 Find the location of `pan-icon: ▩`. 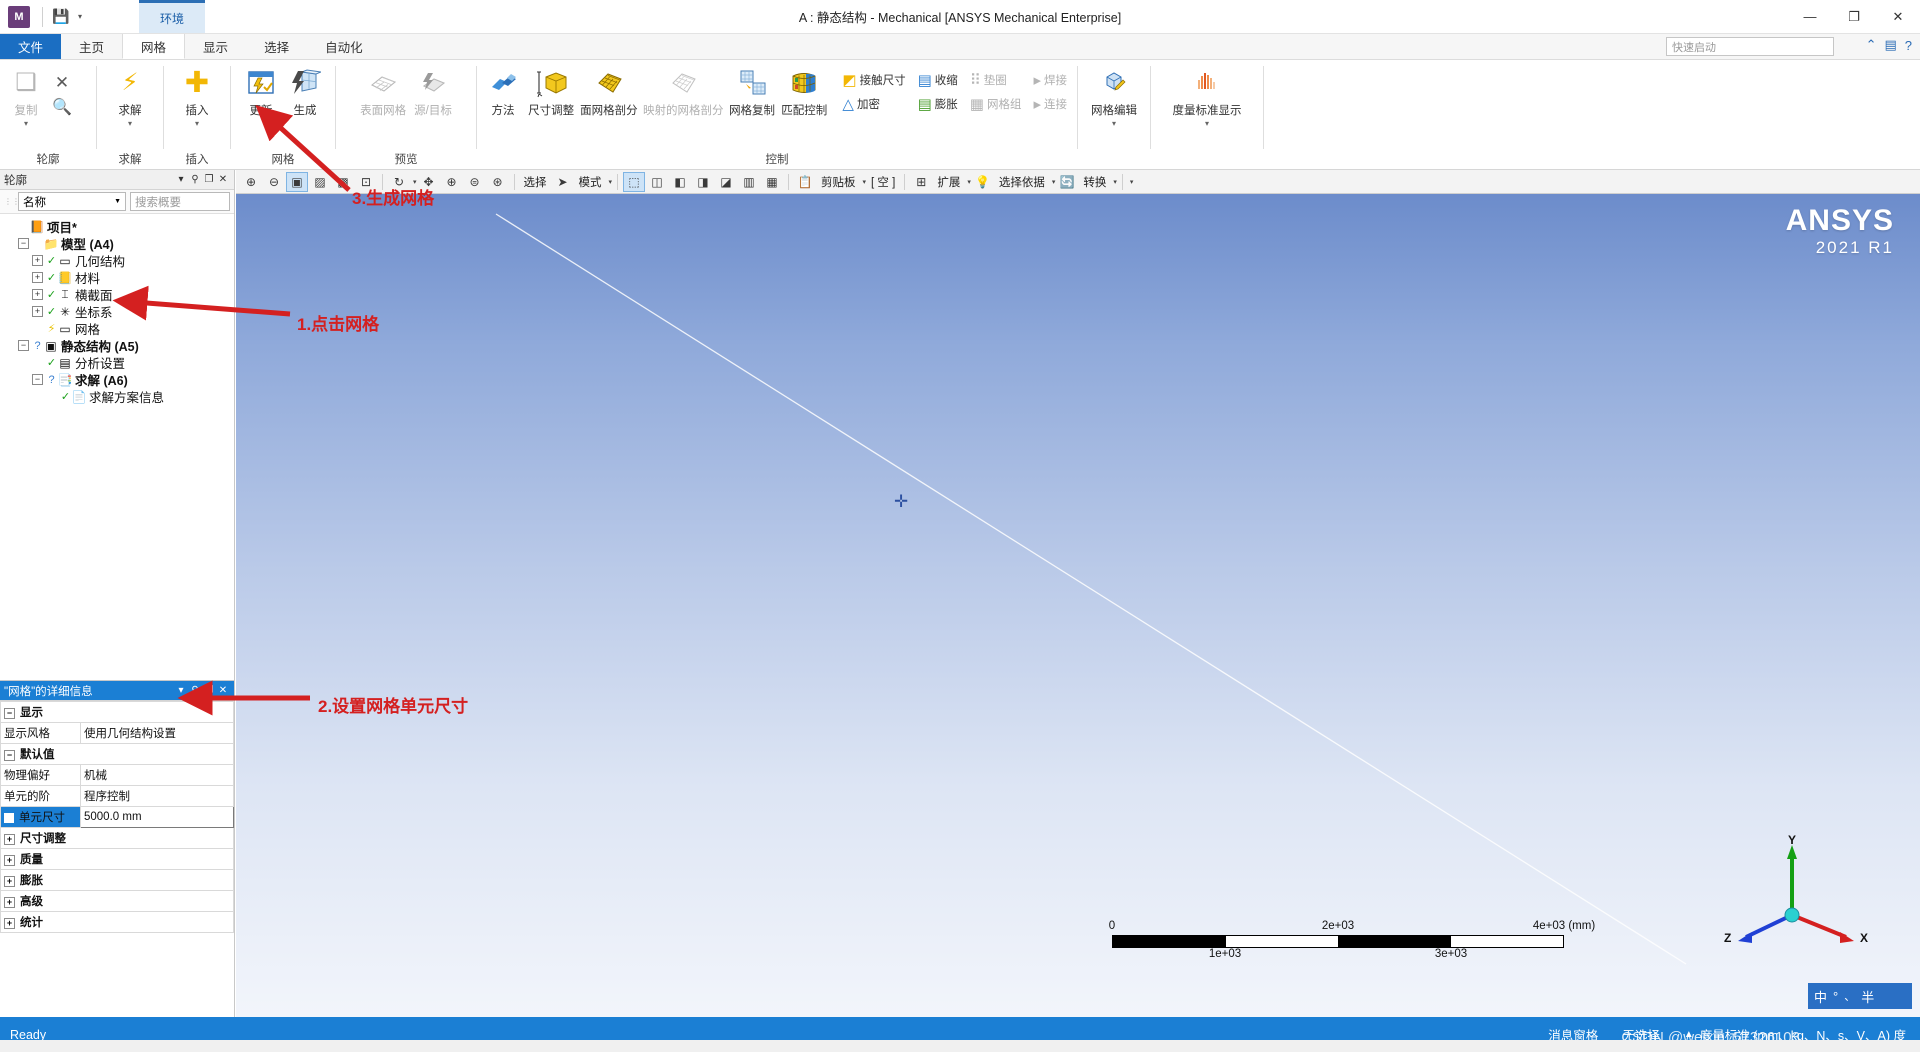

pan-icon: ▩ is located at coordinates (343, 182).